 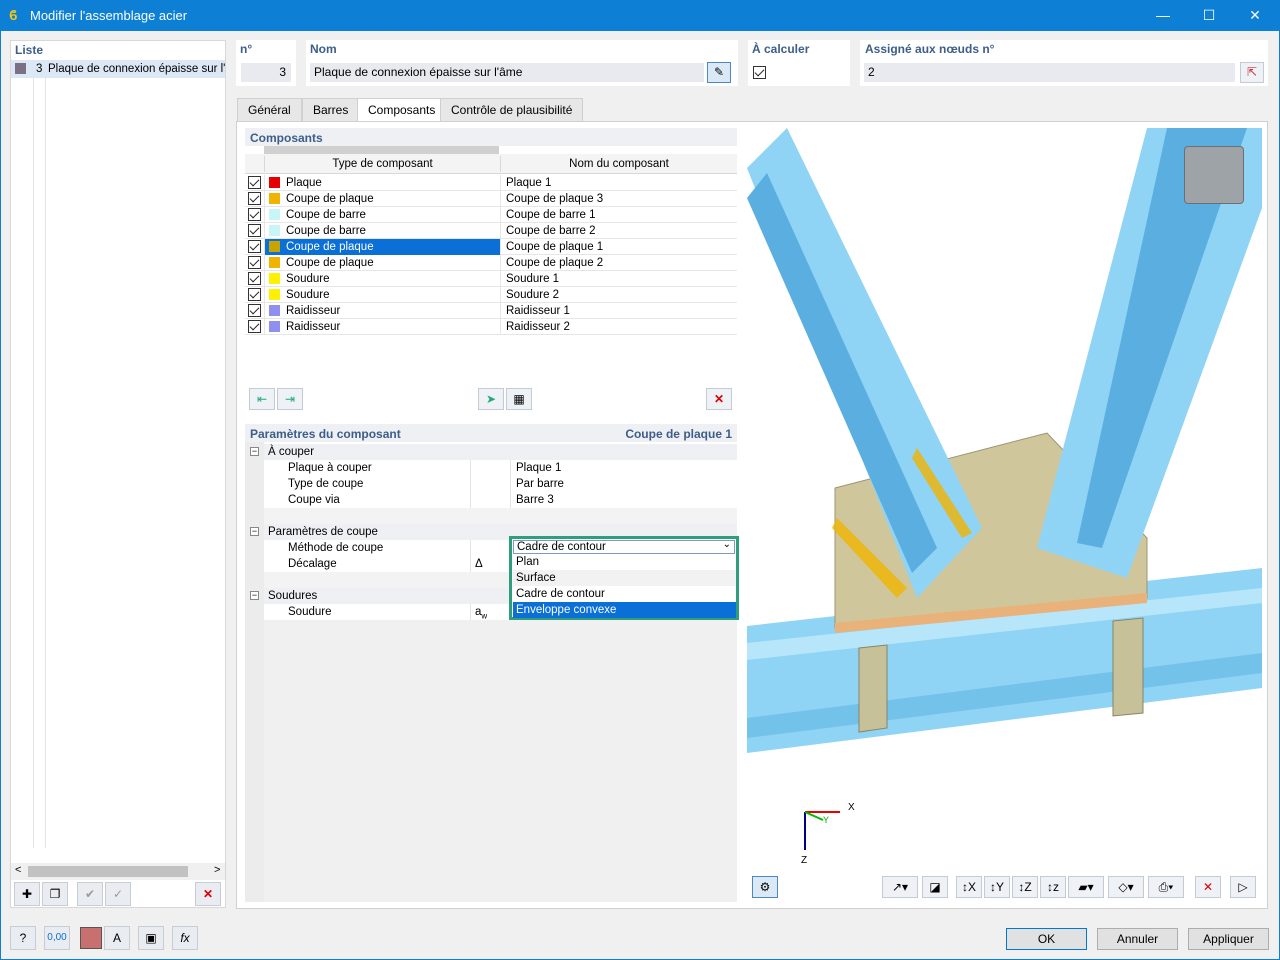 I want to click on cut-via-value: Barre 3, so click(x=535, y=500).